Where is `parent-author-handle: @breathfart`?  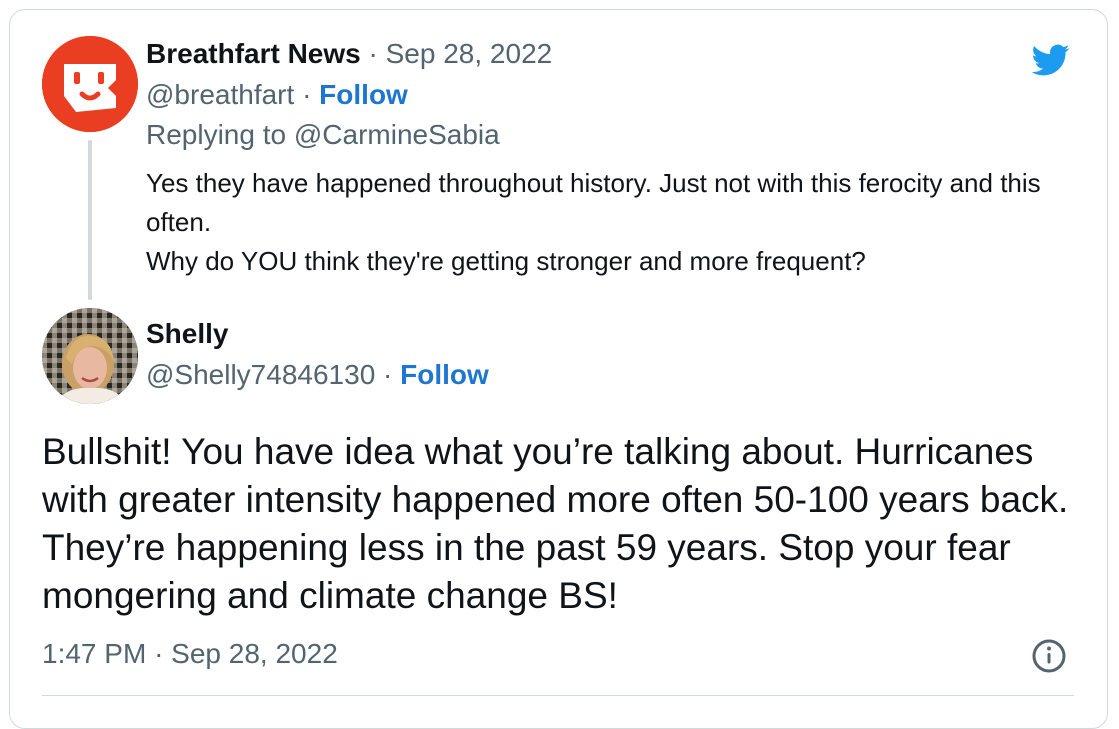 parent-author-handle: @breathfart is located at coordinates (220, 94).